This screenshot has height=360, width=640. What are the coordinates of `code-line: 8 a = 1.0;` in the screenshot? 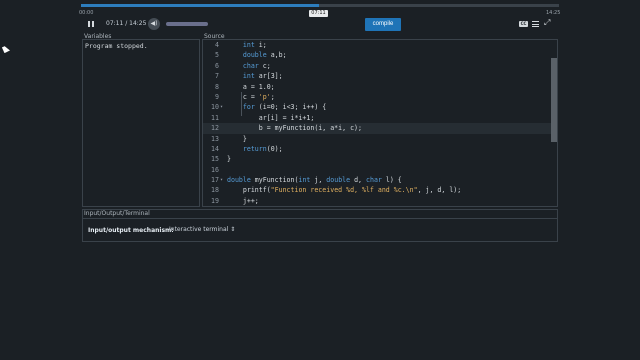 It's located at (380, 87).